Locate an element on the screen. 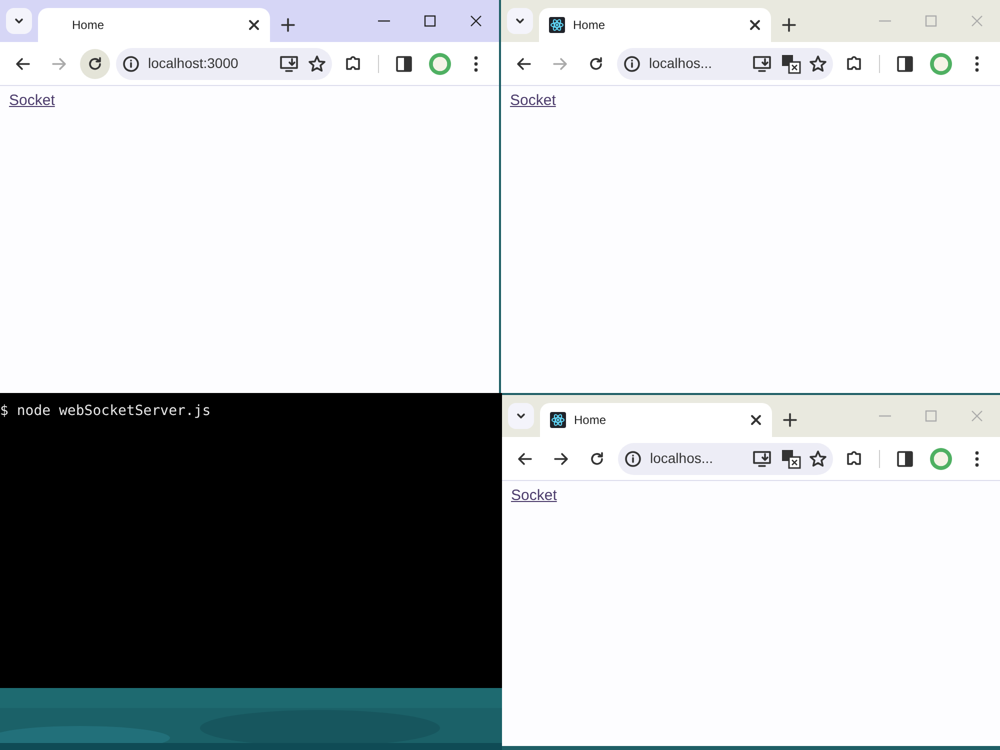 Image resolution: width=1000 pixels, height=750 pixels. reload-button is located at coordinates (95, 63).